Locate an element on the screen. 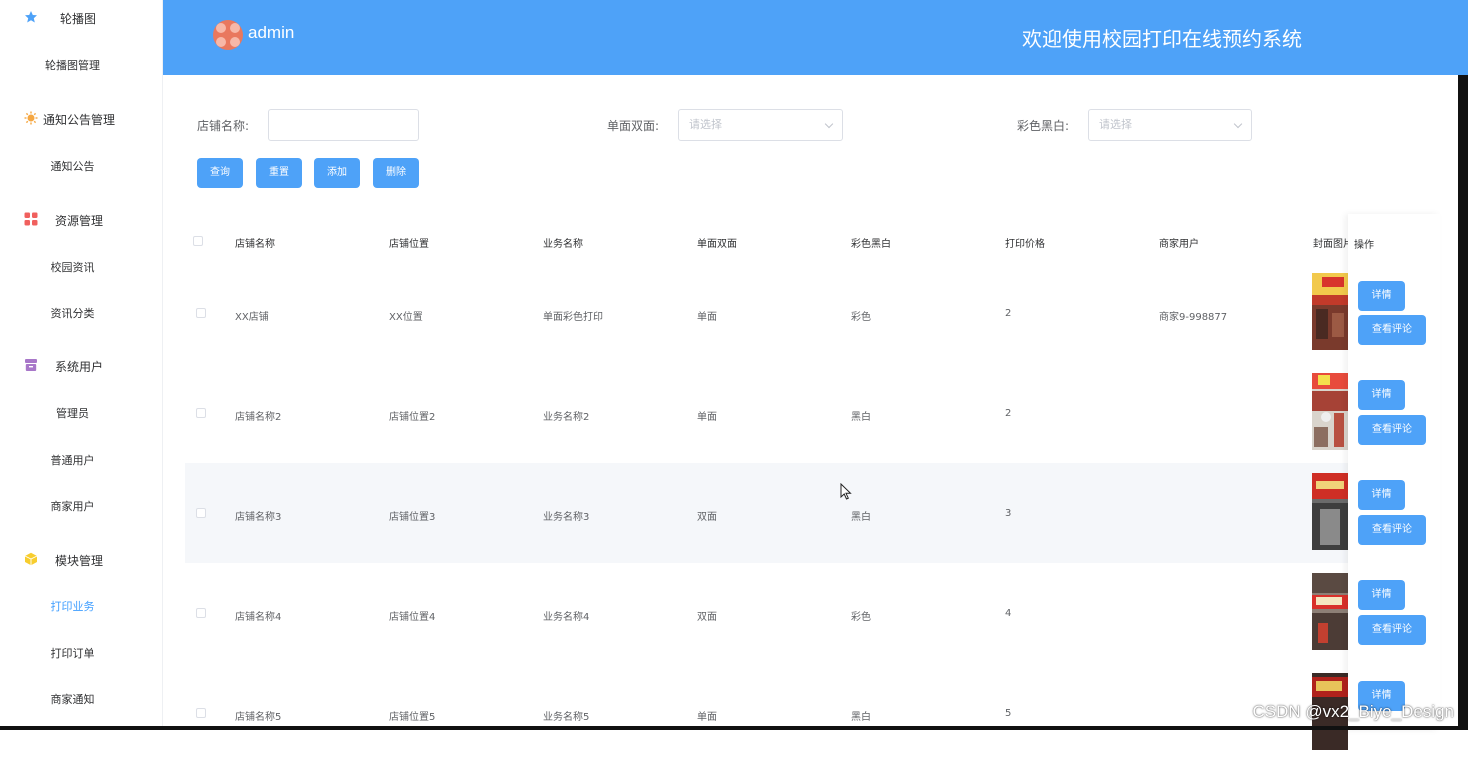 Image resolution: width=1468 pixels, height=763 pixels. cell-service-name: 业务名称3 is located at coordinates (566, 515).